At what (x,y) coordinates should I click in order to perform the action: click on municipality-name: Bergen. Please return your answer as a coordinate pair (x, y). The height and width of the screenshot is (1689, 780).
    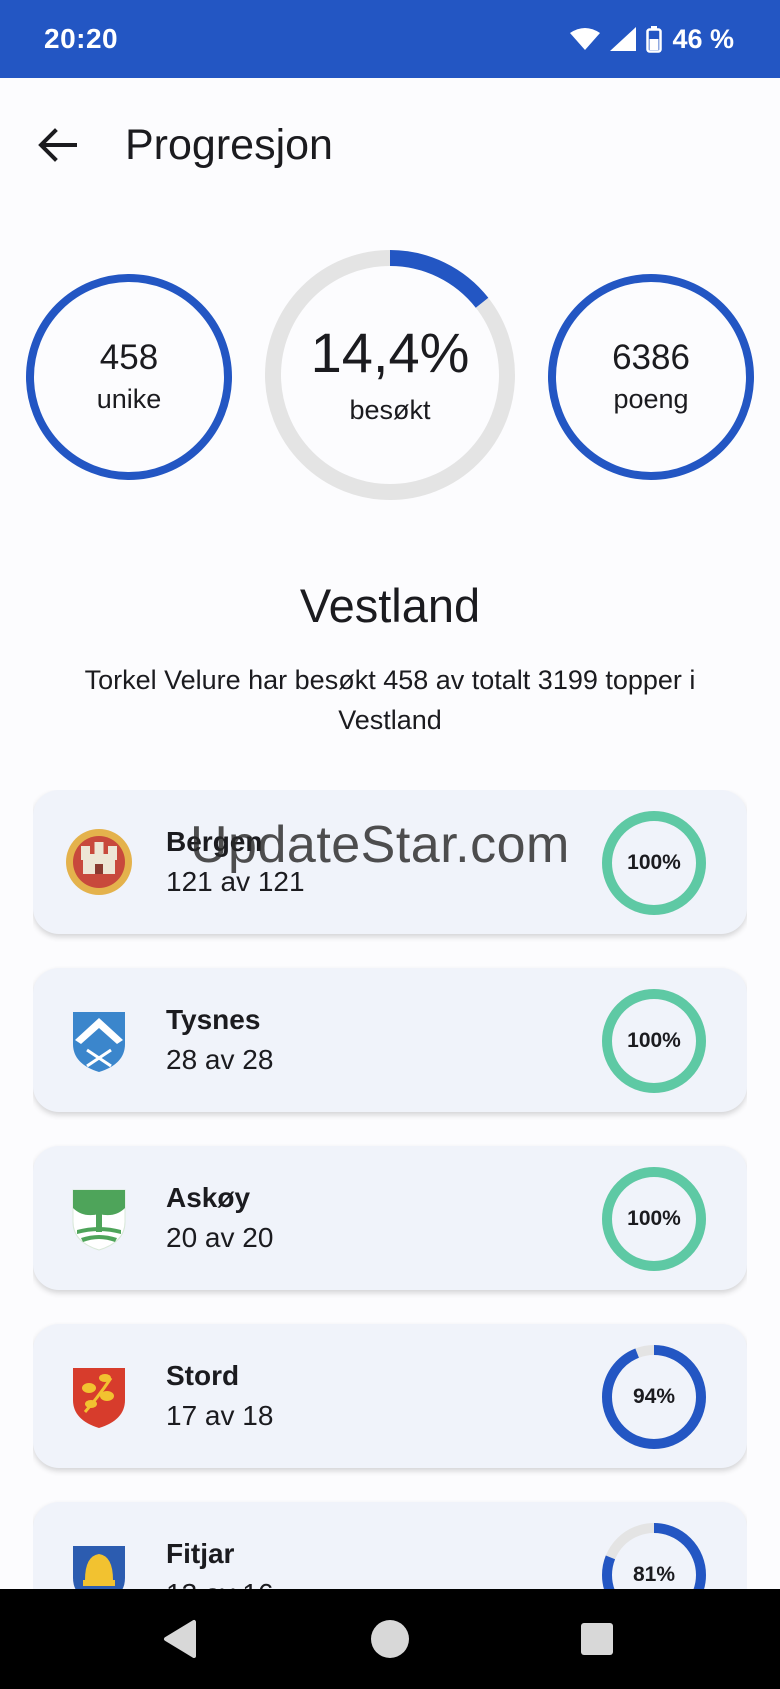
    Looking at the image, I should click on (214, 841).